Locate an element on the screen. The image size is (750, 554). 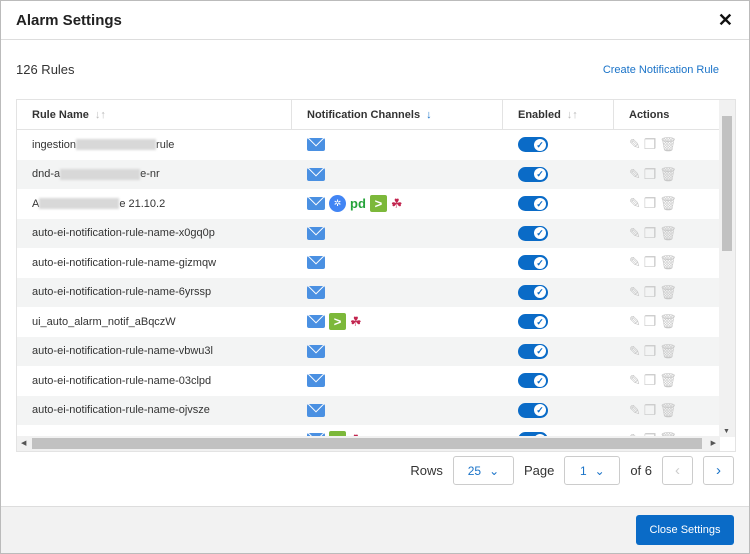
sort-desc-icon: ↓ is located at coordinates (429, 115).